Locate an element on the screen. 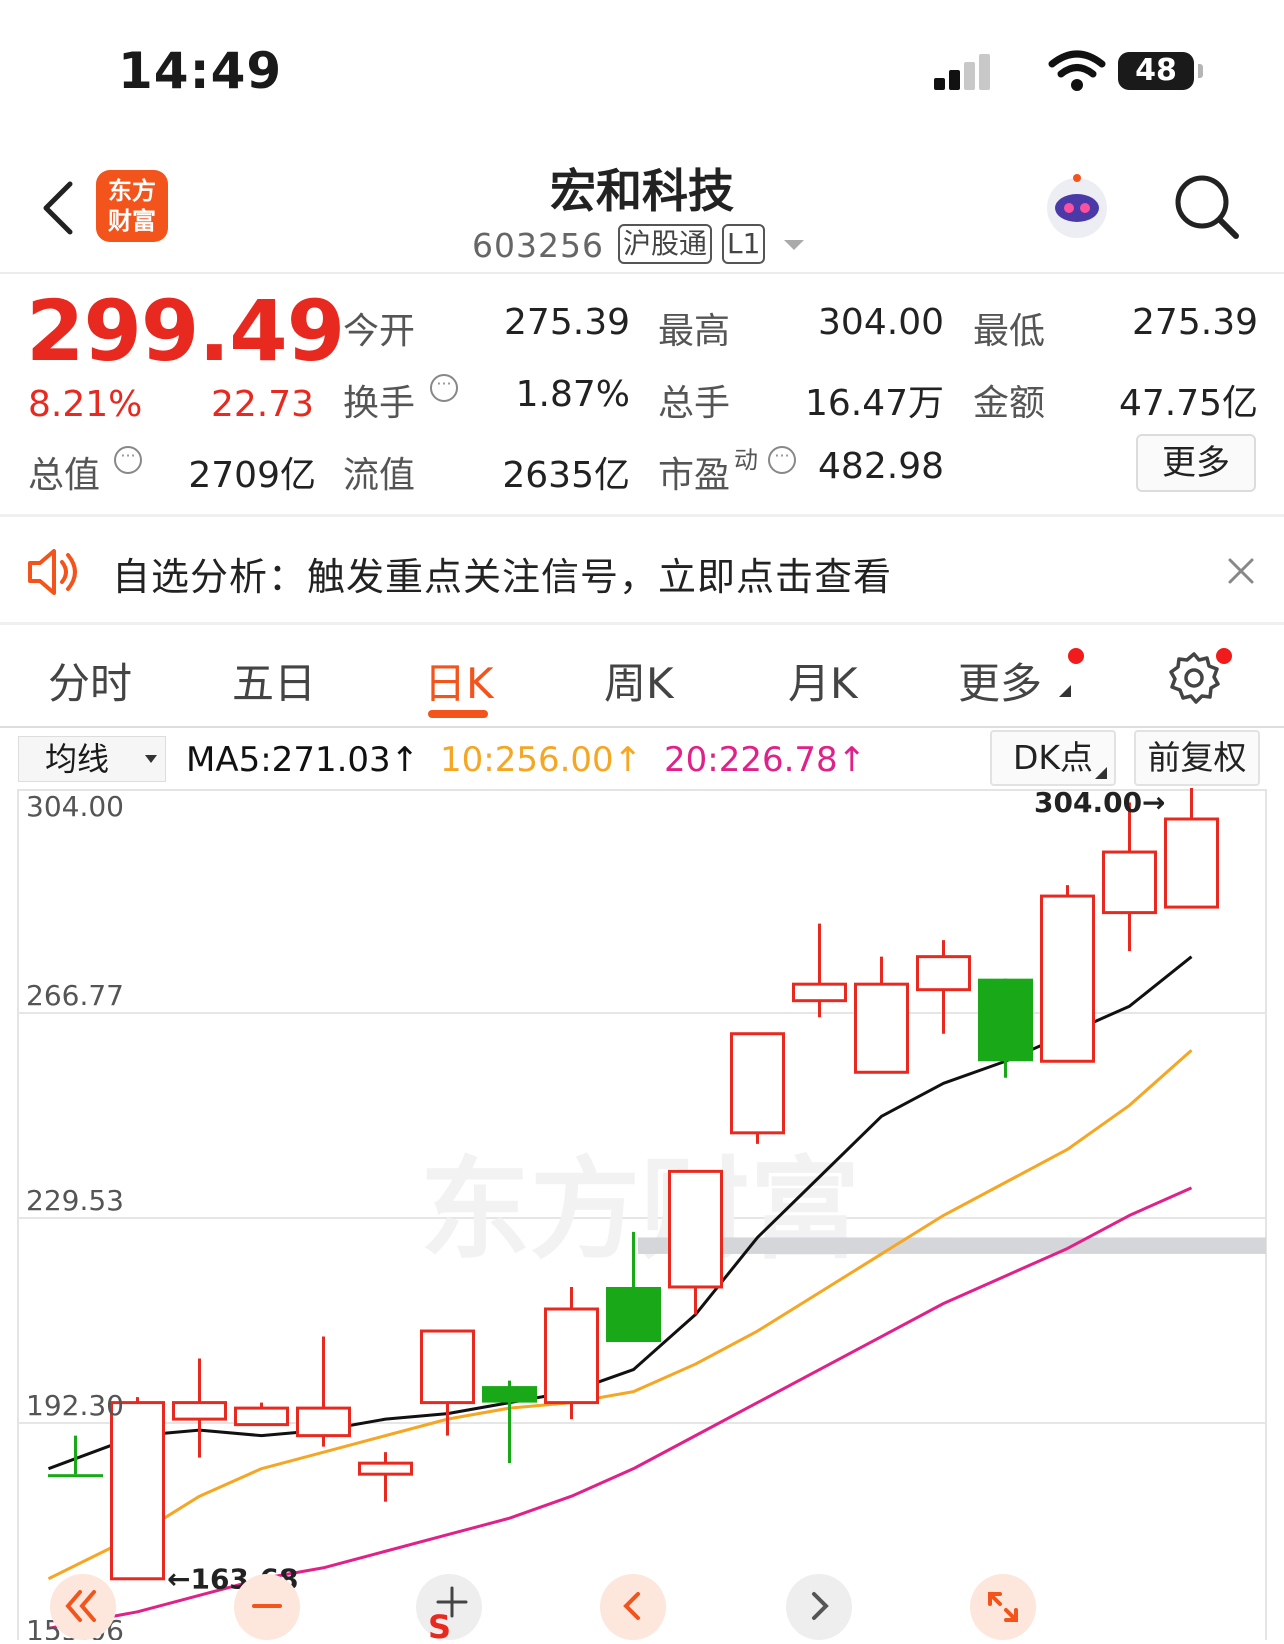  level-tag: L1 is located at coordinates (744, 244).